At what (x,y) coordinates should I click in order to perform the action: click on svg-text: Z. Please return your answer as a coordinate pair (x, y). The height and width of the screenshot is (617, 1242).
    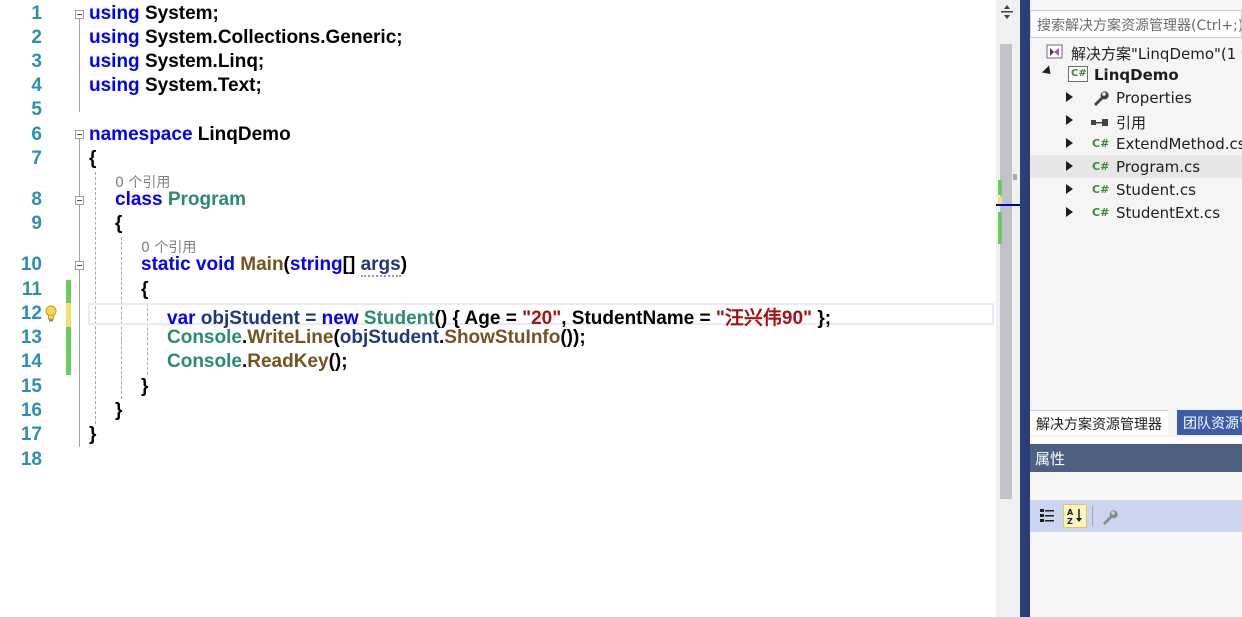
    Looking at the image, I should click on (1070, 521).